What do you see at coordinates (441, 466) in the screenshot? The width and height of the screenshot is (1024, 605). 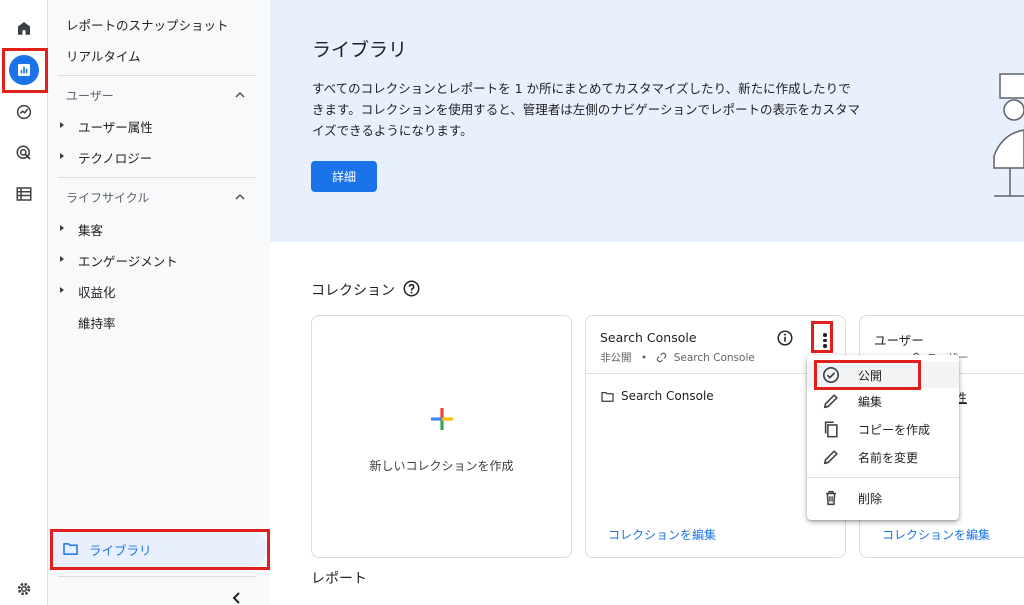 I see `new-collection-label: 新しいコレクションを作成` at bounding box center [441, 466].